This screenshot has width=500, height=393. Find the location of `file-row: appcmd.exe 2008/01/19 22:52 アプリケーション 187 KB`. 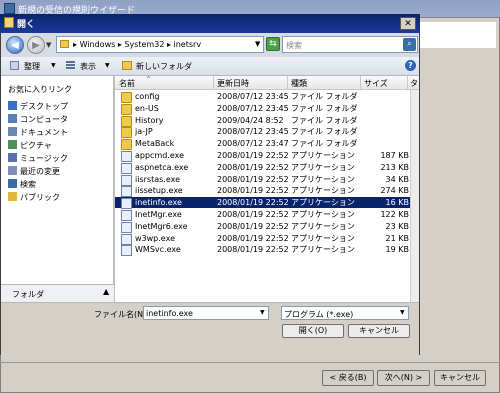

file-row: appcmd.exe 2008/01/19 22:52 アプリケーション 187 KB is located at coordinates (262, 156).